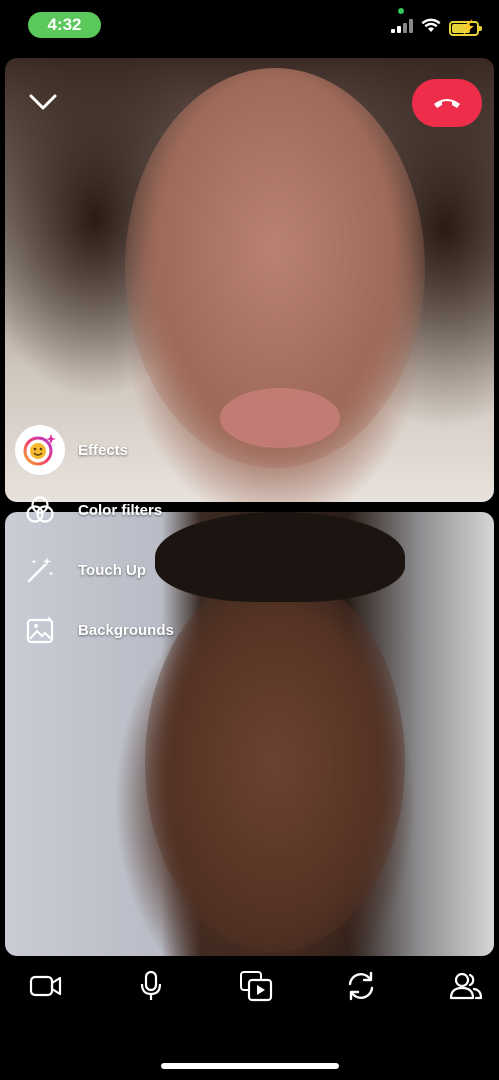 This screenshot has height=1080, width=499. I want to click on menu-label-color-filters: Color filters, so click(120, 510).